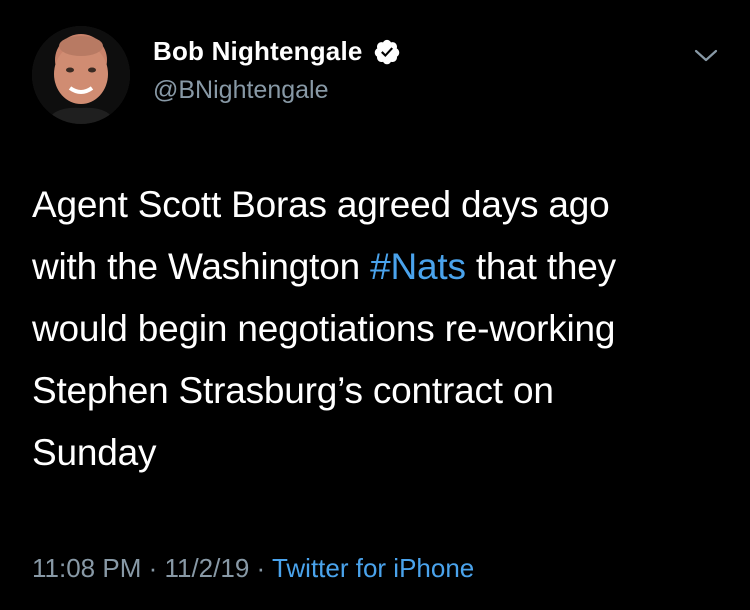 Image resolution: width=750 pixels, height=610 pixels. Describe the element at coordinates (418, 266) in the screenshot. I see `hashtag-link: #Nats` at that location.